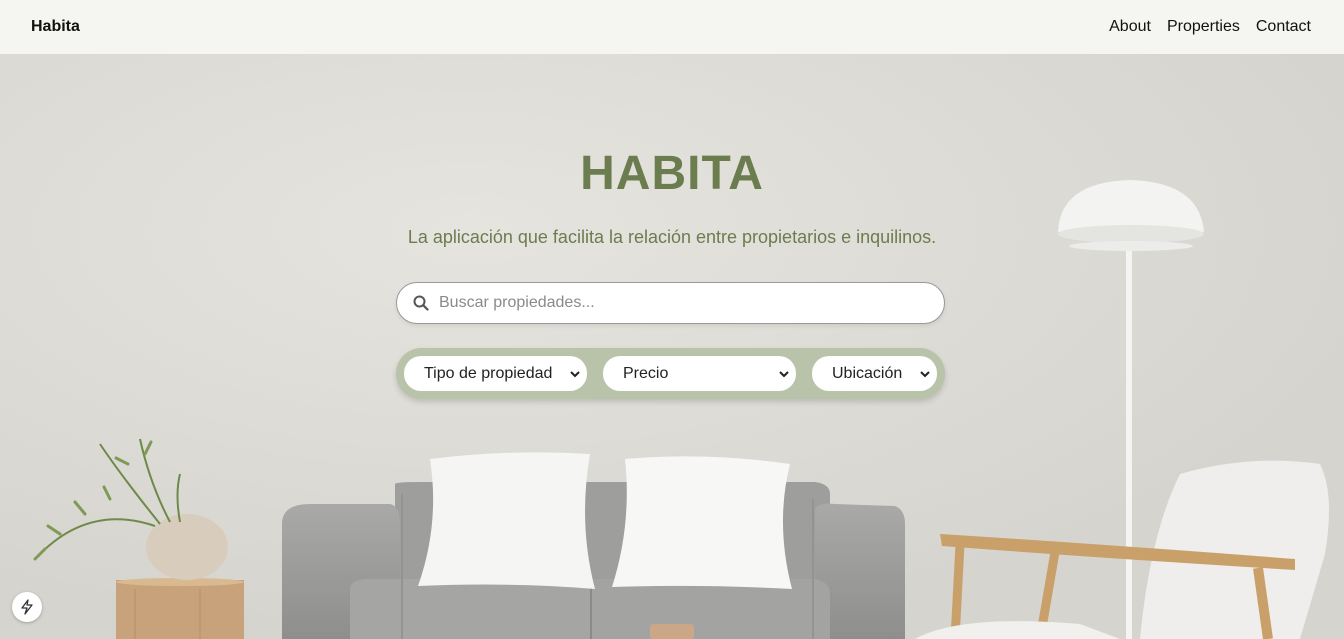 The image size is (1344, 639). I want to click on navbar: Habita About Properties Contact, so click(672, 27).